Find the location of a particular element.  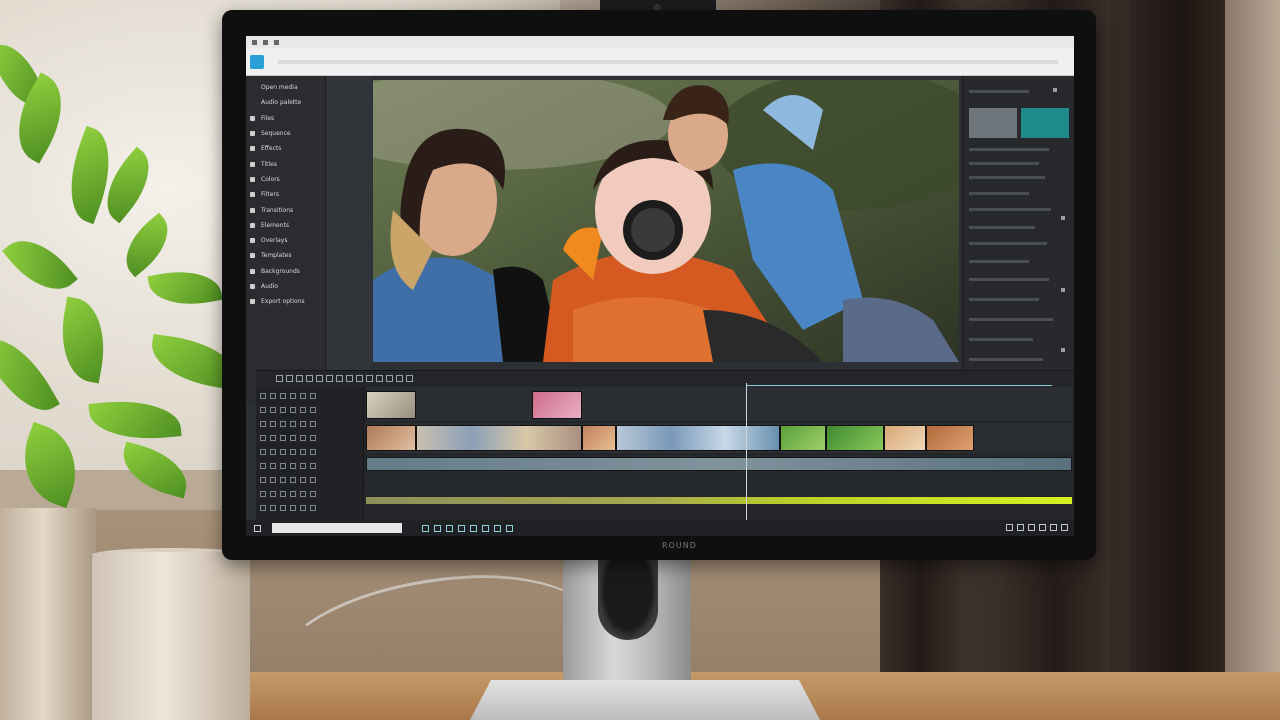

marker-icon is located at coordinates (497, 528).